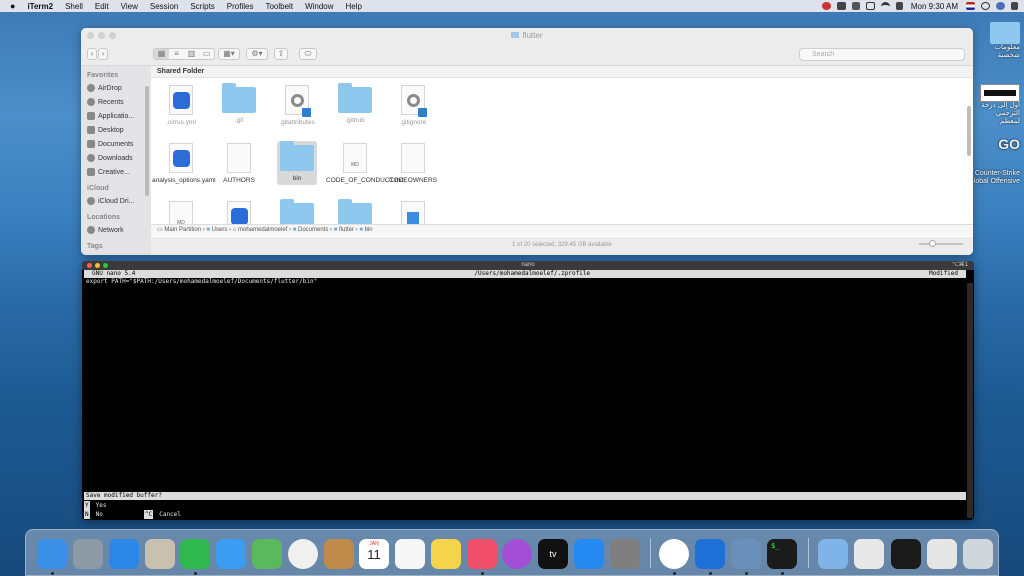 This screenshot has height=576, width=1024. I want to click on column-view-icon: ▥, so click(191, 54).